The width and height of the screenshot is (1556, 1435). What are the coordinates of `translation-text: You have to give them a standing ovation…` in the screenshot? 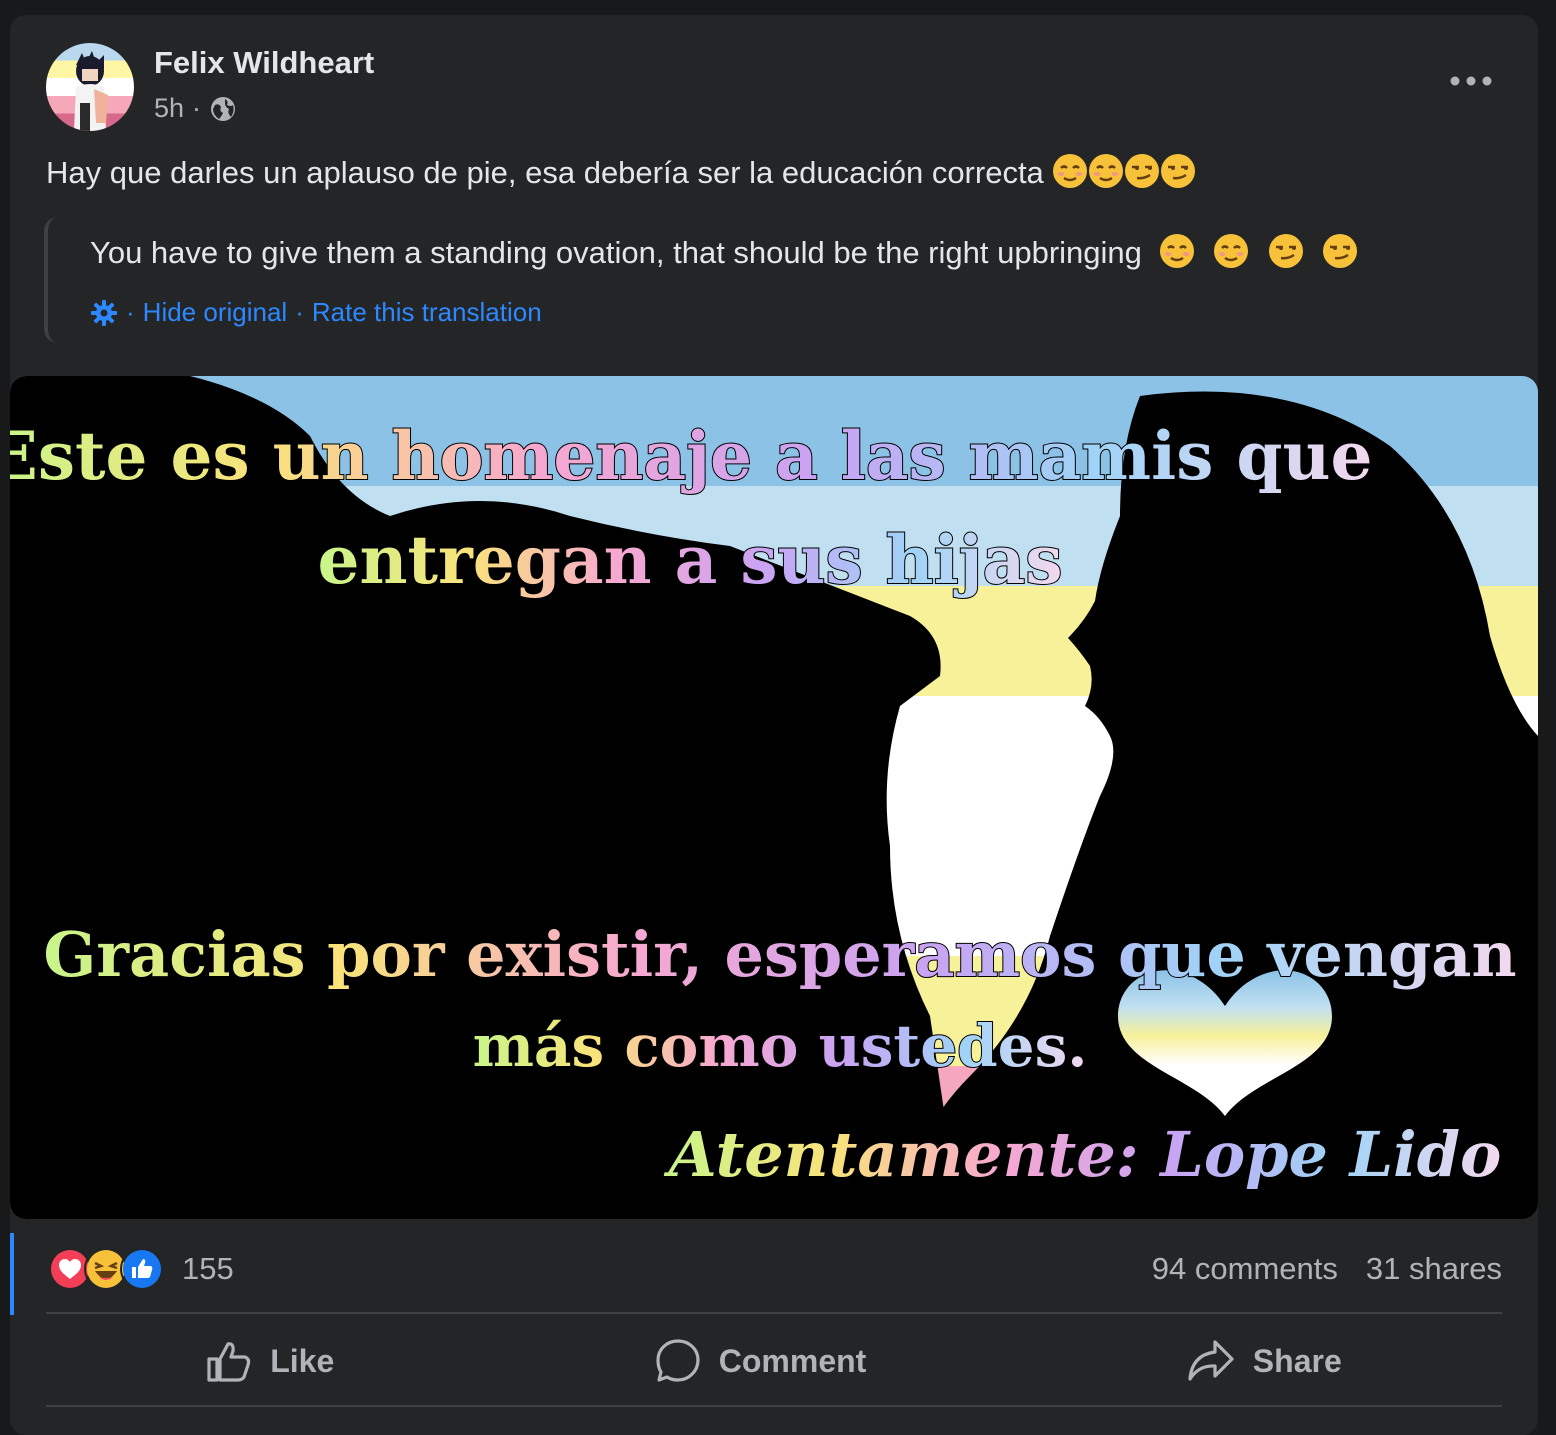 It's located at (724, 255).